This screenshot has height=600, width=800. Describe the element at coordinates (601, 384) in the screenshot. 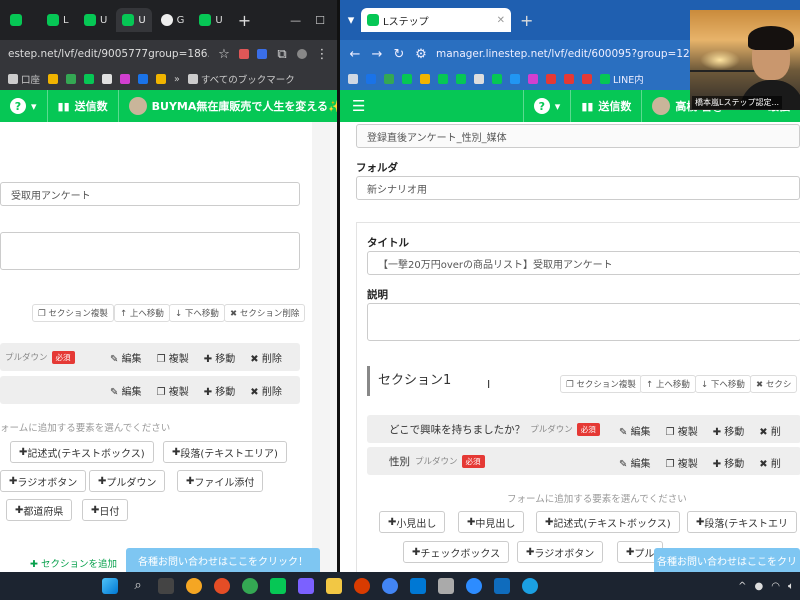

I see `duplicate-section-button: ❐ セクション複製` at that location.